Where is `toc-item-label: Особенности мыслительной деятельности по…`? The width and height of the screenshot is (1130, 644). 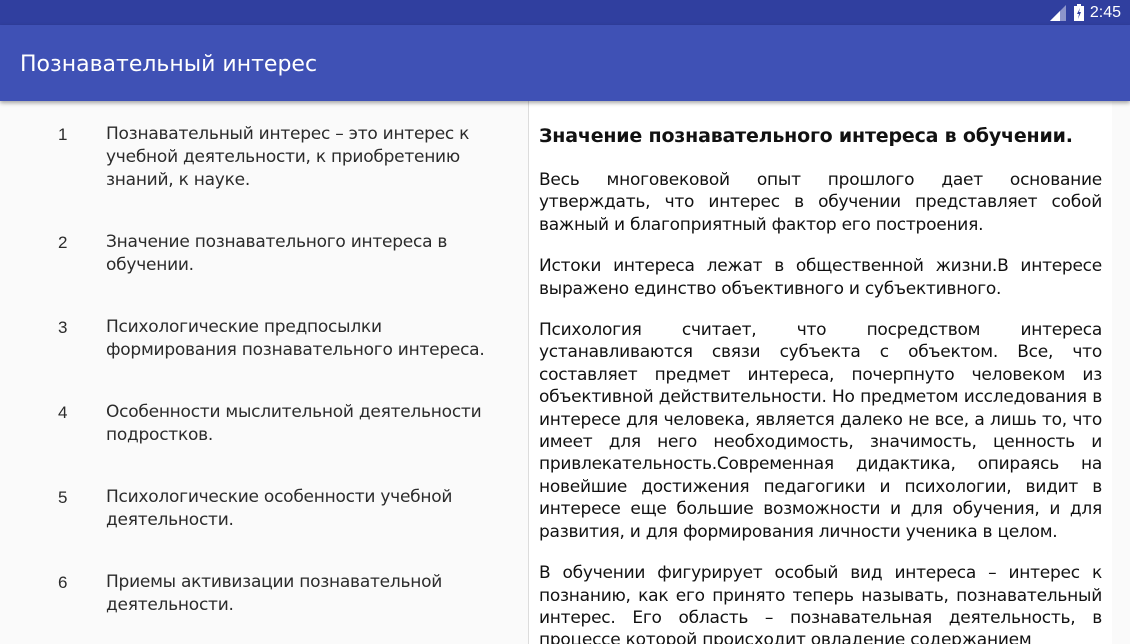
toc-item-label: Особенности мыслительной деятельности по… is located at coordinates (294, 423).